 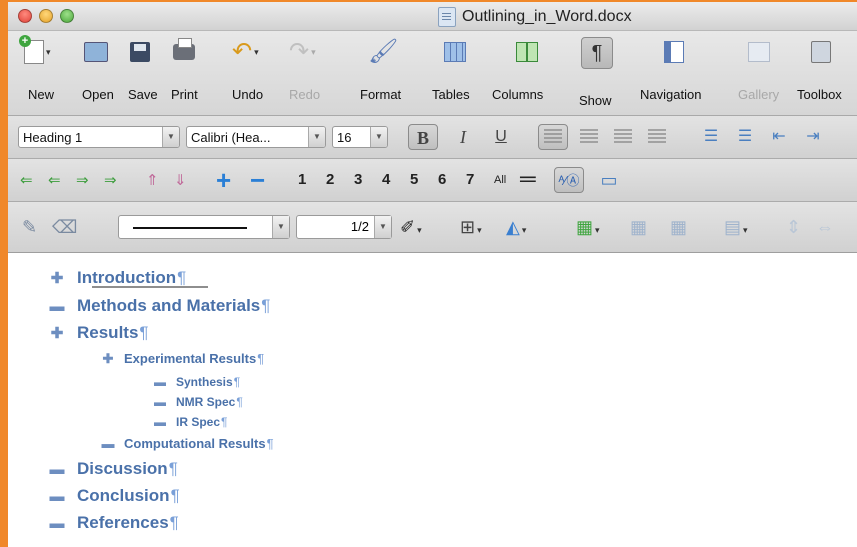 What do you see at coordinates (184, 69) in the screenshot?
I see `print-button: Print` at bounding box center [184, 69].